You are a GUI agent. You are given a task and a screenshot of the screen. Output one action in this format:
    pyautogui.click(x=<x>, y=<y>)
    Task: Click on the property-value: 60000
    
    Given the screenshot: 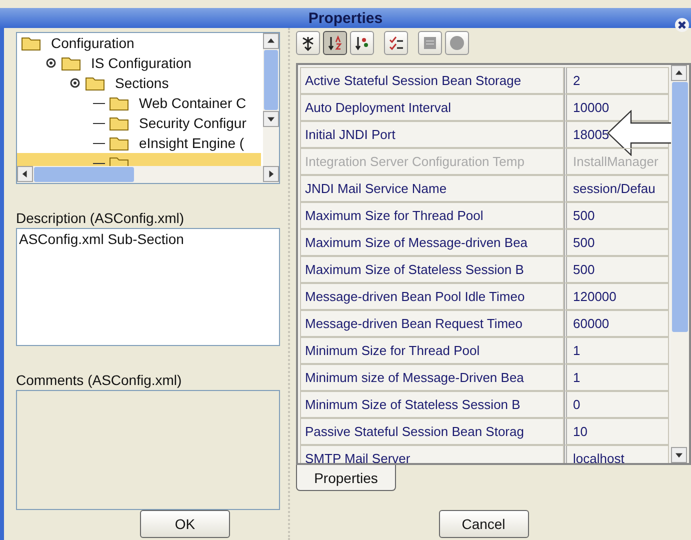 What is the action you would take?
    pyautogui.click(x=591, y=323)
    